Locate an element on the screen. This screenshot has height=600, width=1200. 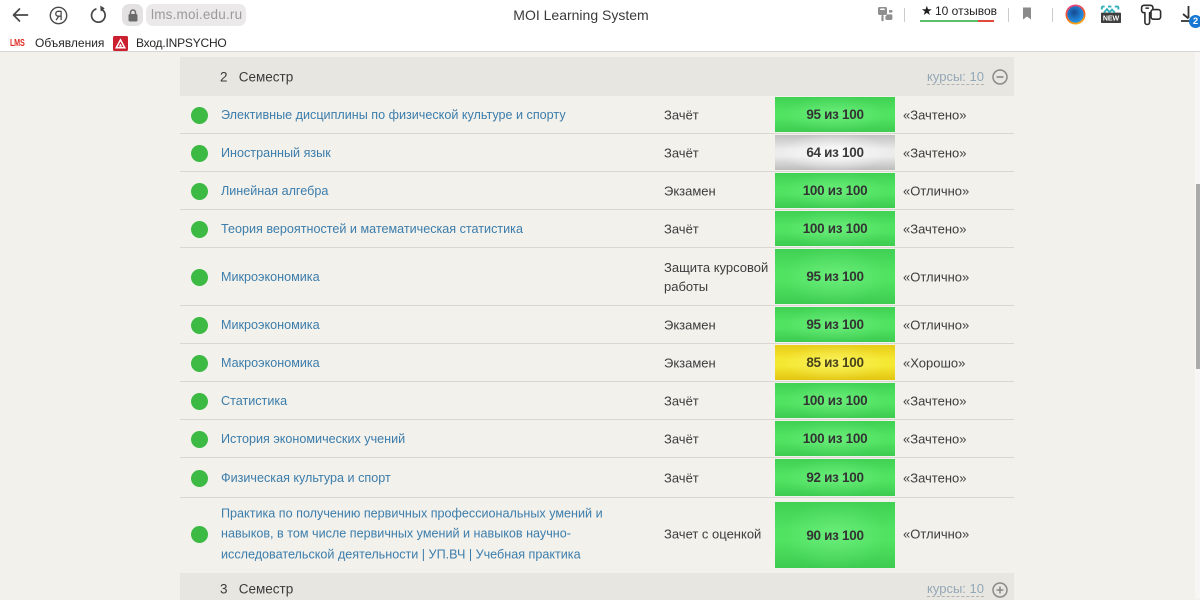
svg-text: NEW is located at coordinates (1111, 18).